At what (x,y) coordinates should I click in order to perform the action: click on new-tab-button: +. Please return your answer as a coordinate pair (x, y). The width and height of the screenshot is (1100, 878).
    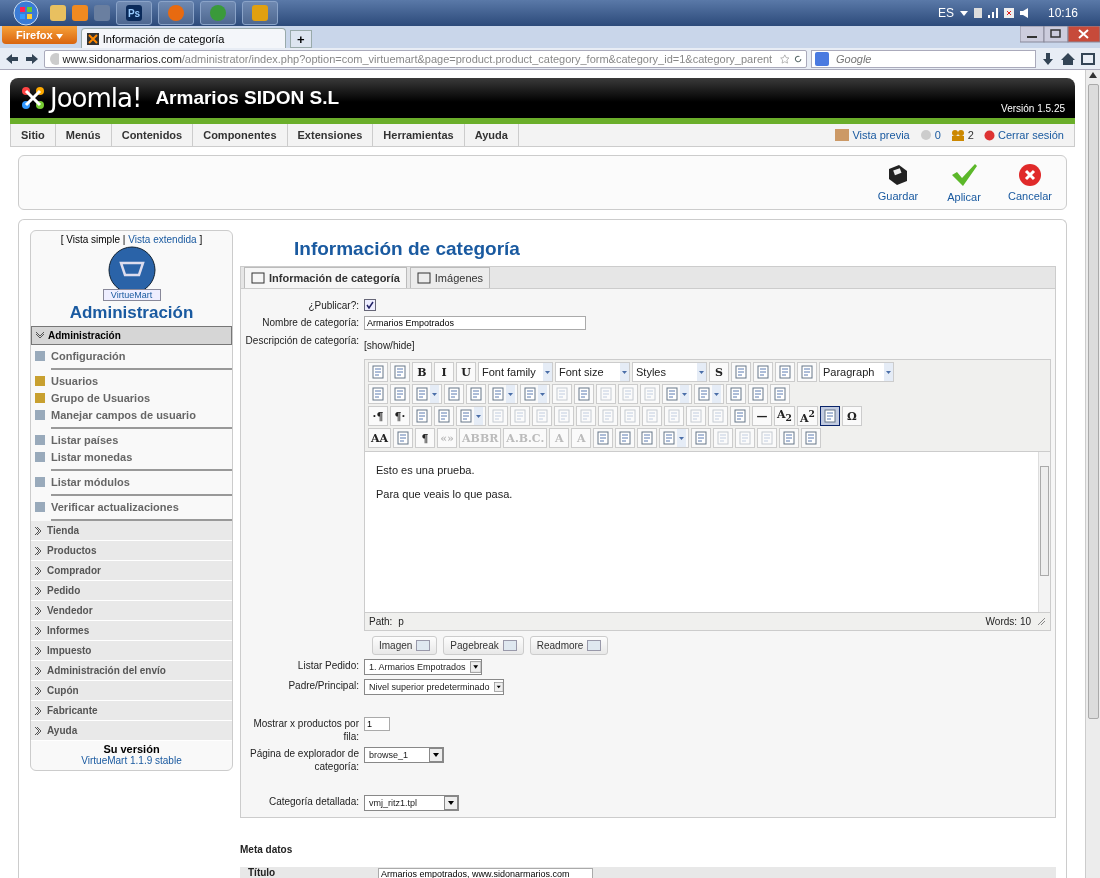
    Looking at the image, I should click on (300, 39).